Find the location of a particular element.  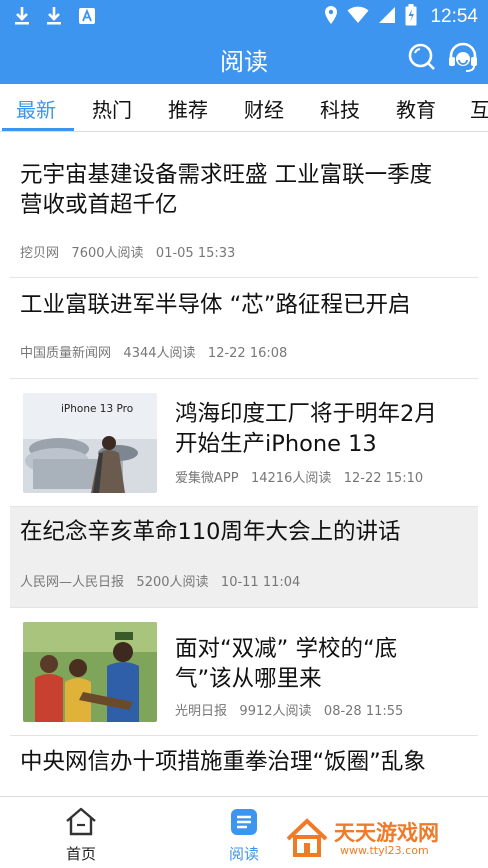

tab-education: 教育 is located at coordinates (416, 108).